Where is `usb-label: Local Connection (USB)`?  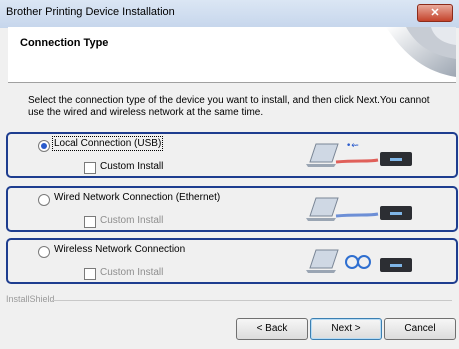
usb-label: Local Connection (USB) is located at coordinates (107, 143).